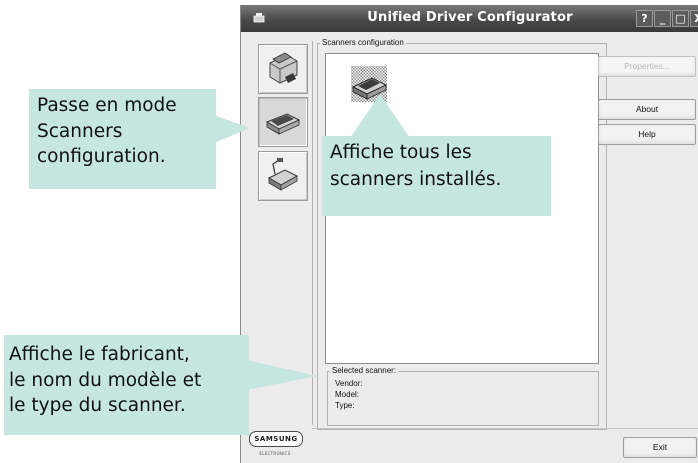 This screenshot has height=463, width=698. I want to click on selected-scanner-title: Selected scanner:, so click(364, 370).